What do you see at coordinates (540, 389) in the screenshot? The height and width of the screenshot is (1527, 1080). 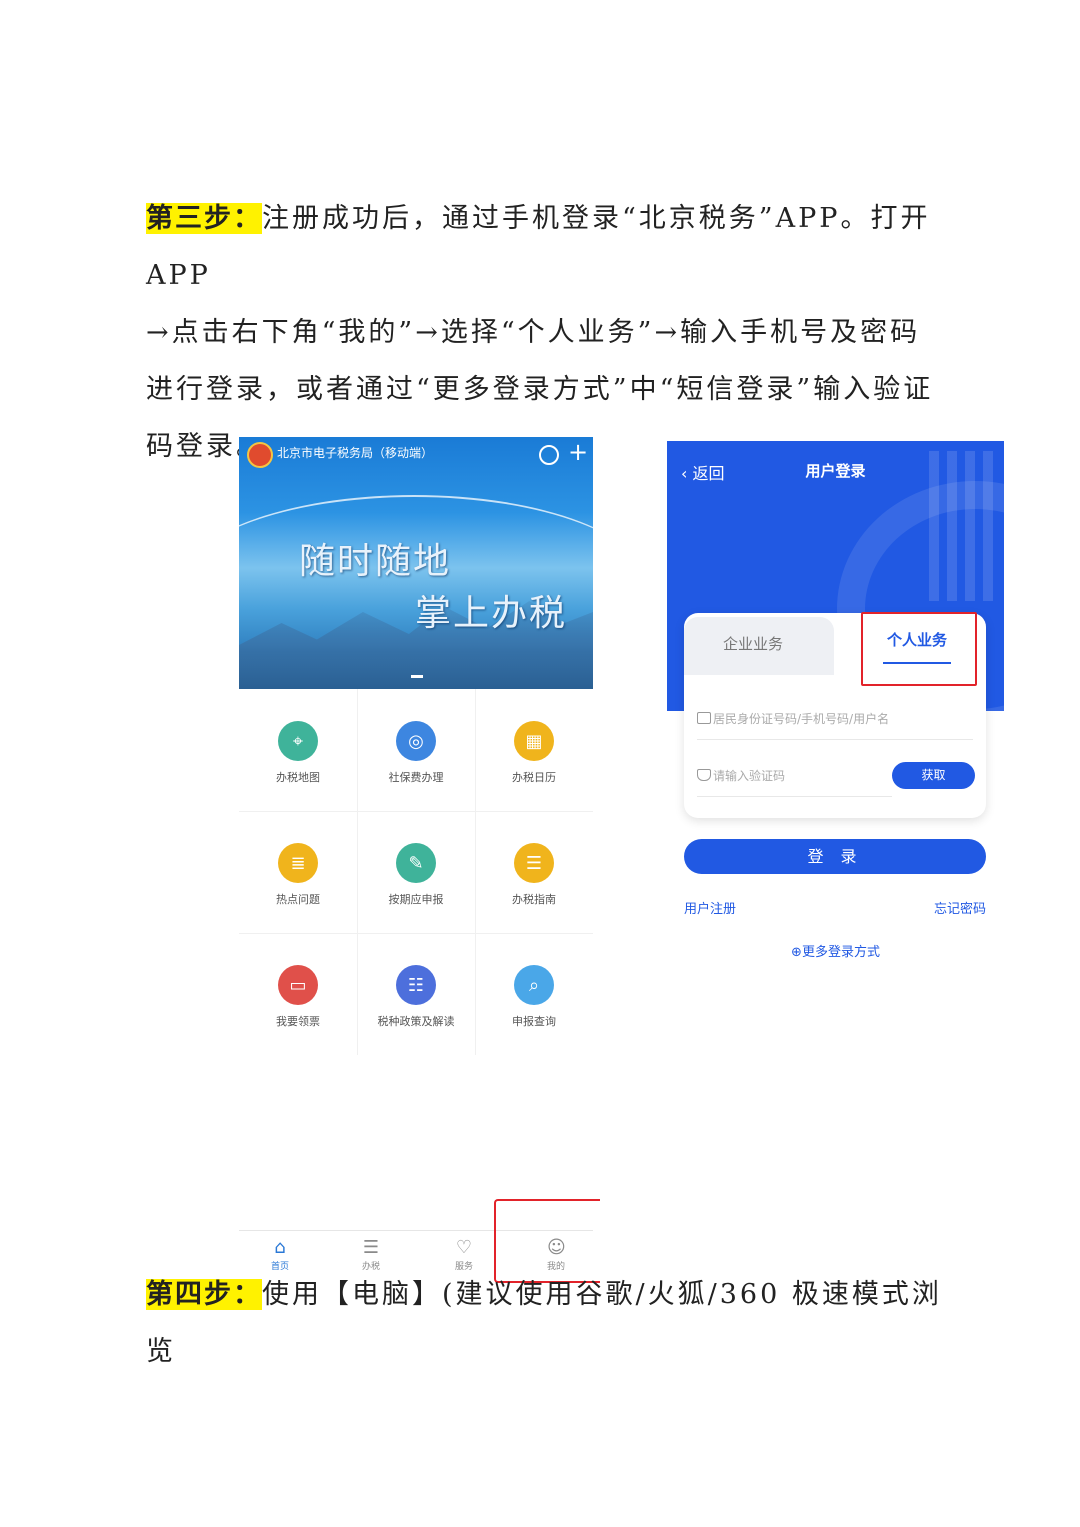 I see `step3-line3: 进行登录，或者通过“更多登录方式”中“短信登录”输入验证` at bounding box center [540, 389].